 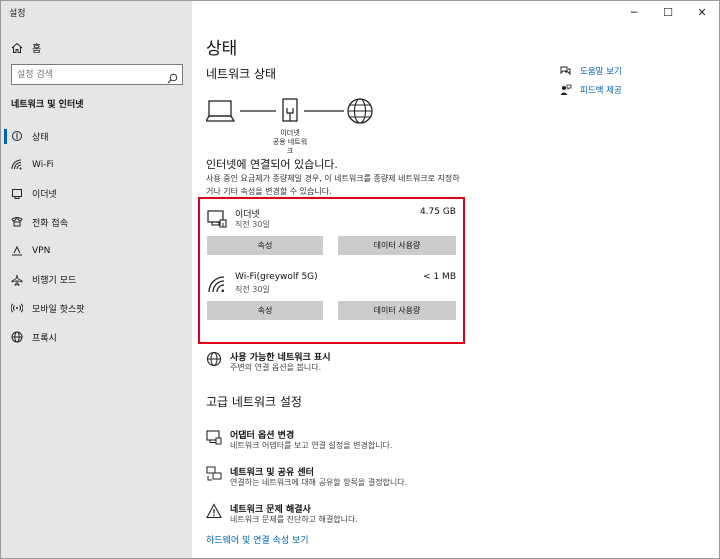 What do you see at coordinates (311, 445) in the screenshot?
I see `adapter-options-subtitle: 네트워크 어댑터를 보고 연결 설정을 변경합니다.` at bounding box center [311, 445].